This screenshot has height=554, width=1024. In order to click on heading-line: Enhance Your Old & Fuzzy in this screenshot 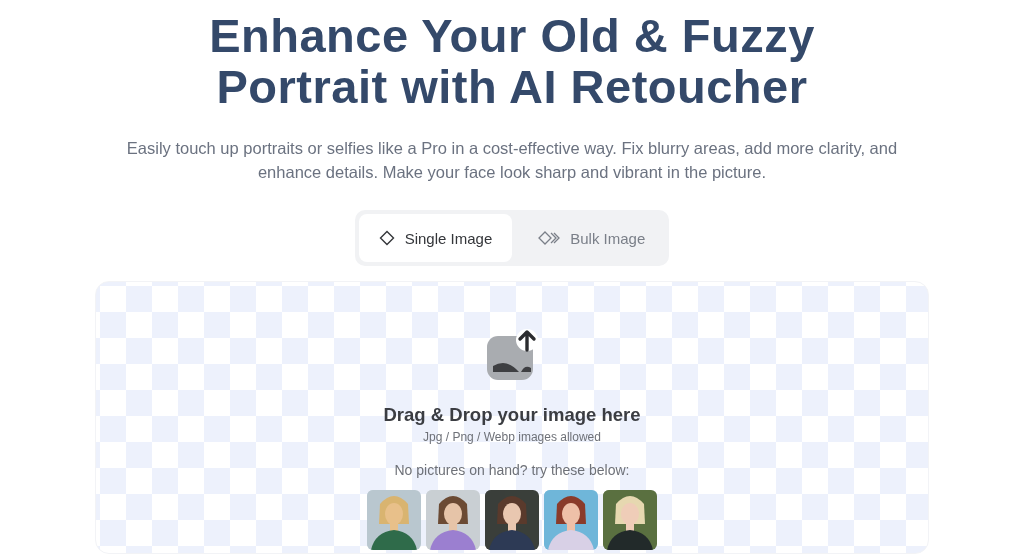, I will do `click(512, 35)`.